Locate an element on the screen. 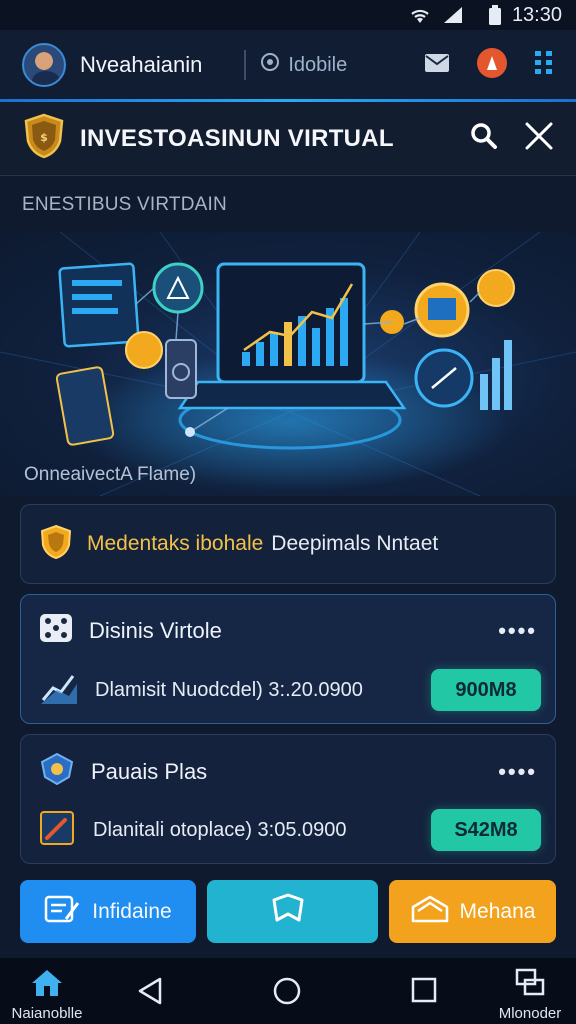 The image size is (576, 1024). mode-icon is located at coordinates (270, 65).